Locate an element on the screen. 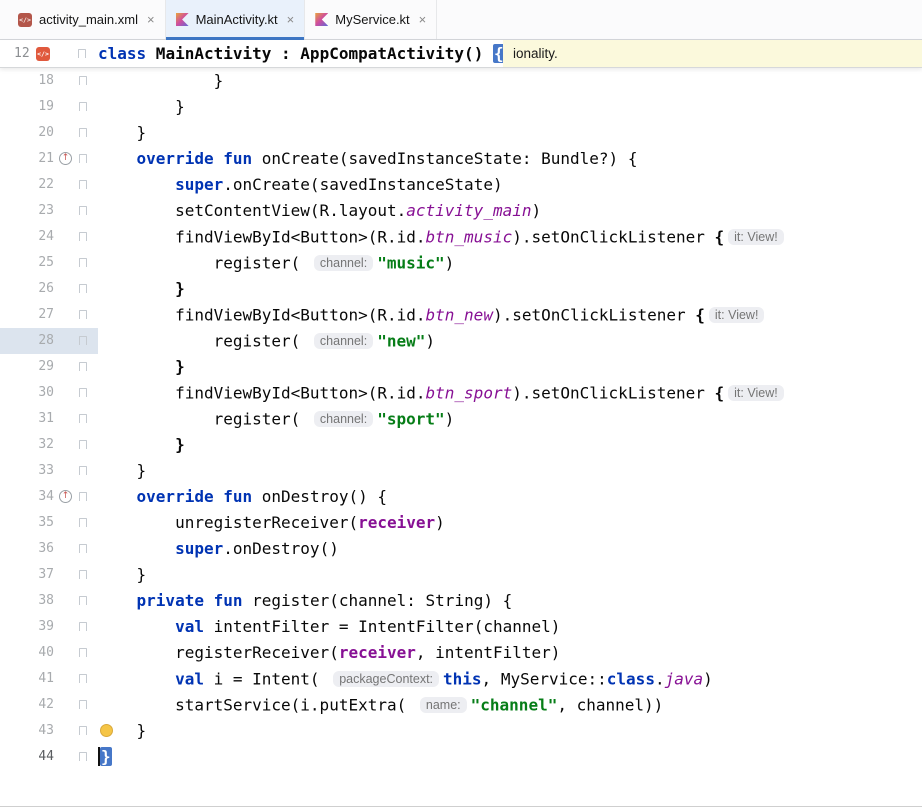  code-line: 33 } is located at coordinates (461, 471).